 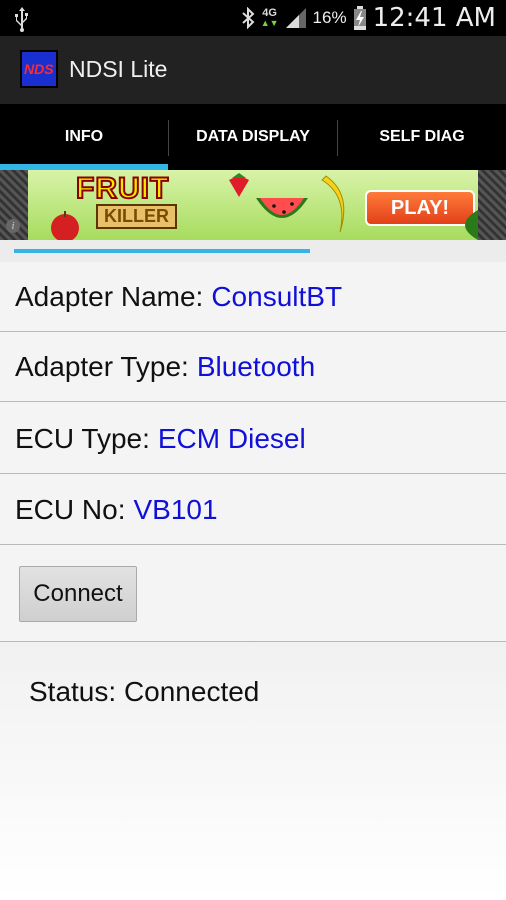 I want to click on usb-icon, so click(x=21, y=19).